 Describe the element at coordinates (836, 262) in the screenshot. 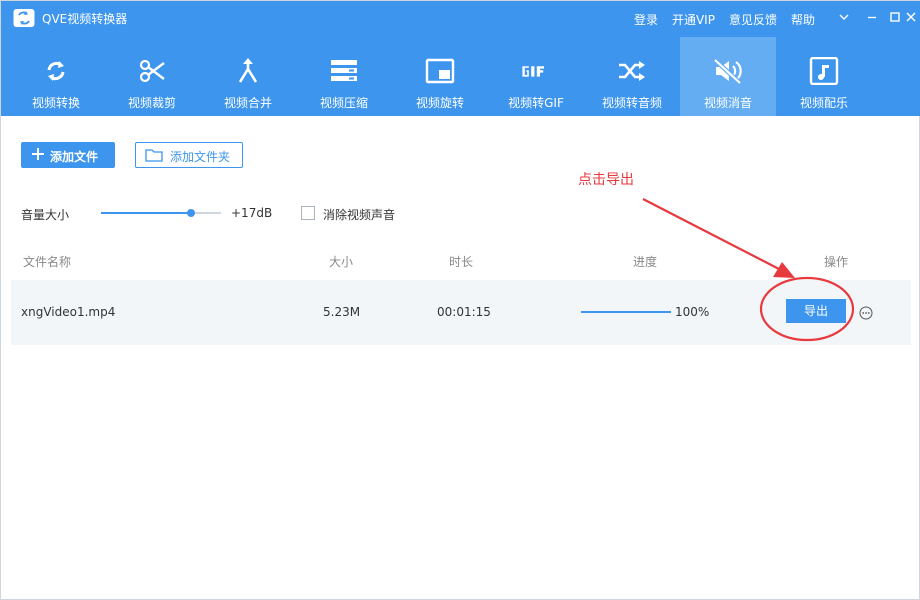

I see `column-header-actions: 操作` at that location.